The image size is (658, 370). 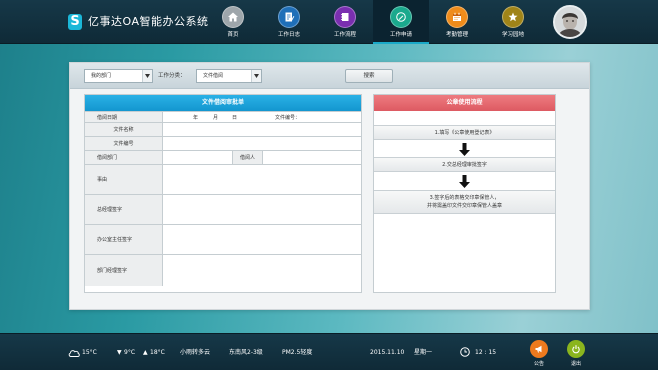 I want to click on nav-label: 首页, so click(x=233, y=35).